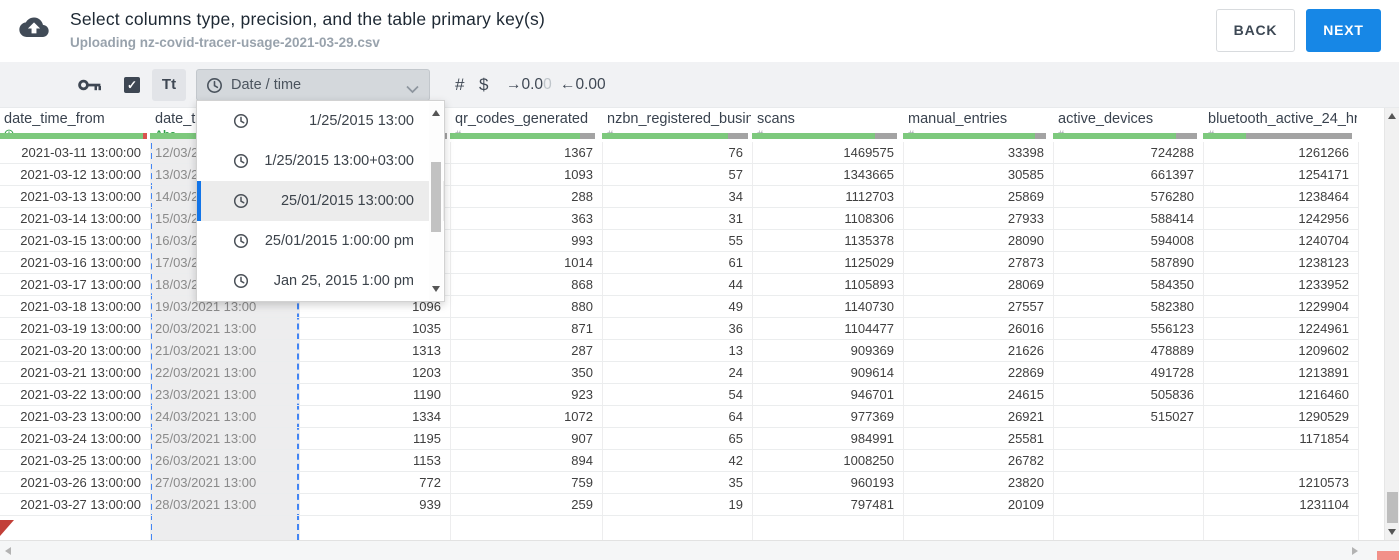  Describe the element at coordinates (1128, 328) in the screenshot. I see `table-cell: 556123` at that location.